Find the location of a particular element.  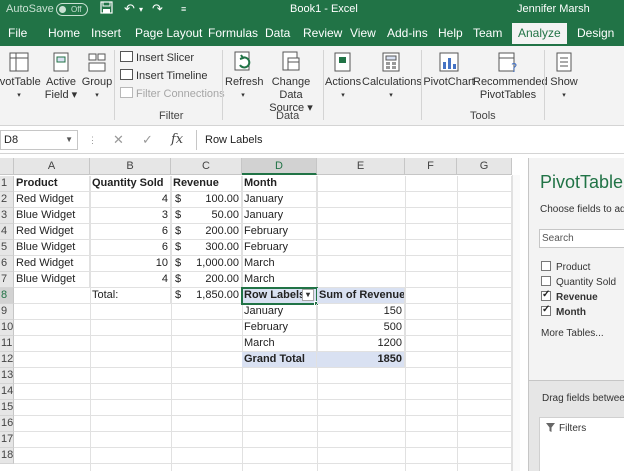

field-checkbox is located at coordinates (546, 266).